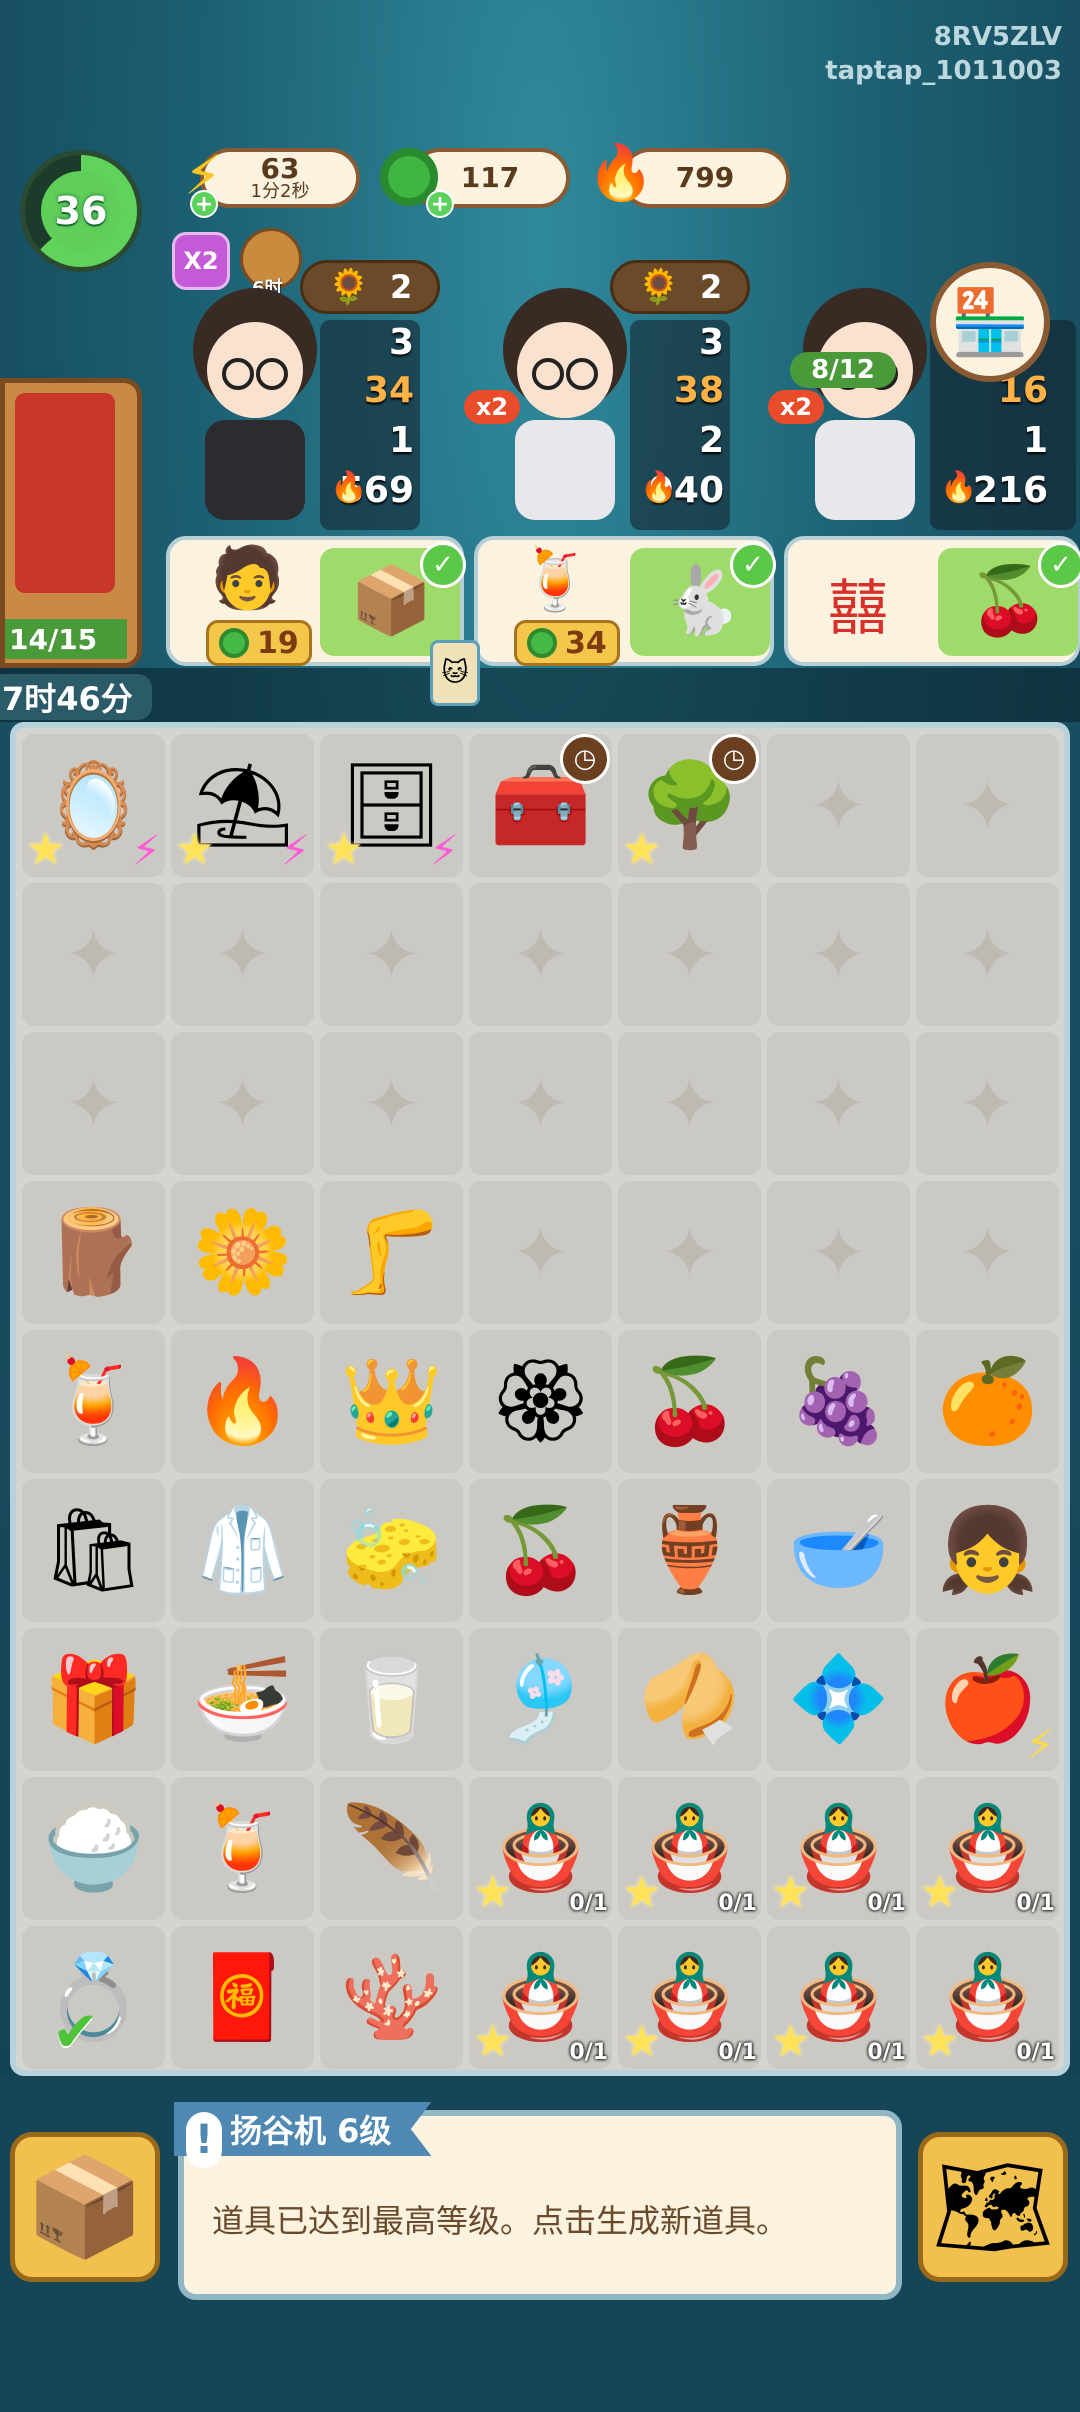 The height and width of the screenshot is (2412, 1080). I want to click on box-icon: 📦, so click(85, 2206).